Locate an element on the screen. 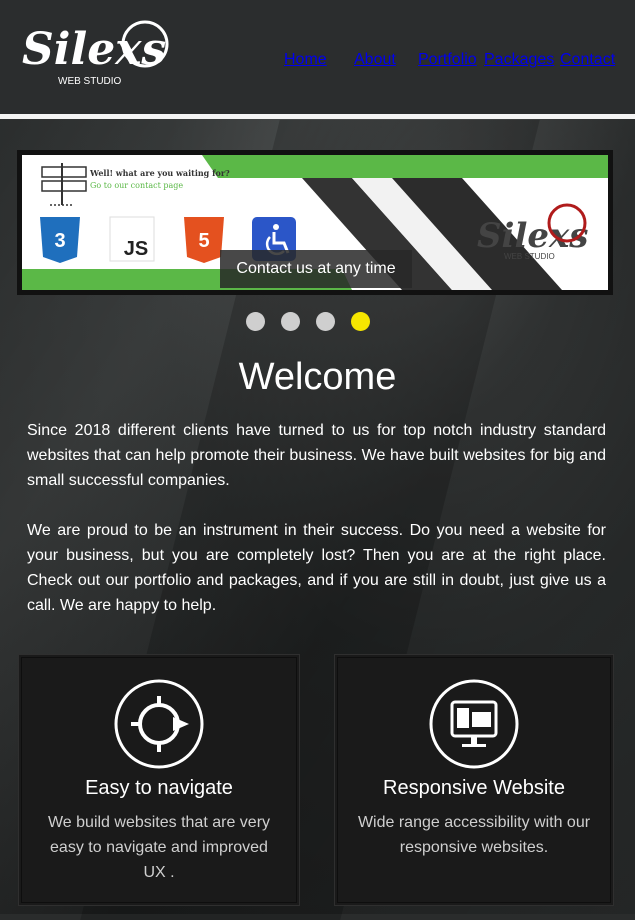 The height and width of the screenshot is (920, 635). nav-portfolio: Portfolio is located at coordinates (447, 60).